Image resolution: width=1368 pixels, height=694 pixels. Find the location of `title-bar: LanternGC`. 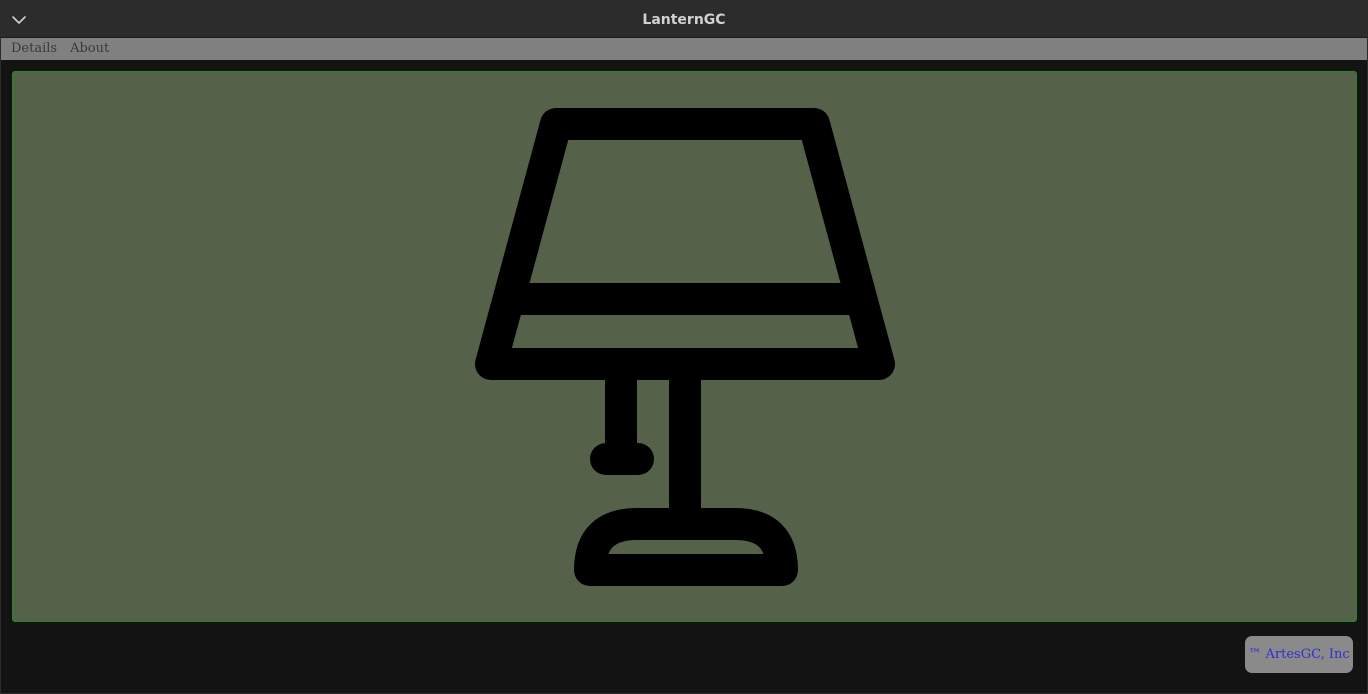

title-bar: LanternGC is located at coordinates (684, 19).